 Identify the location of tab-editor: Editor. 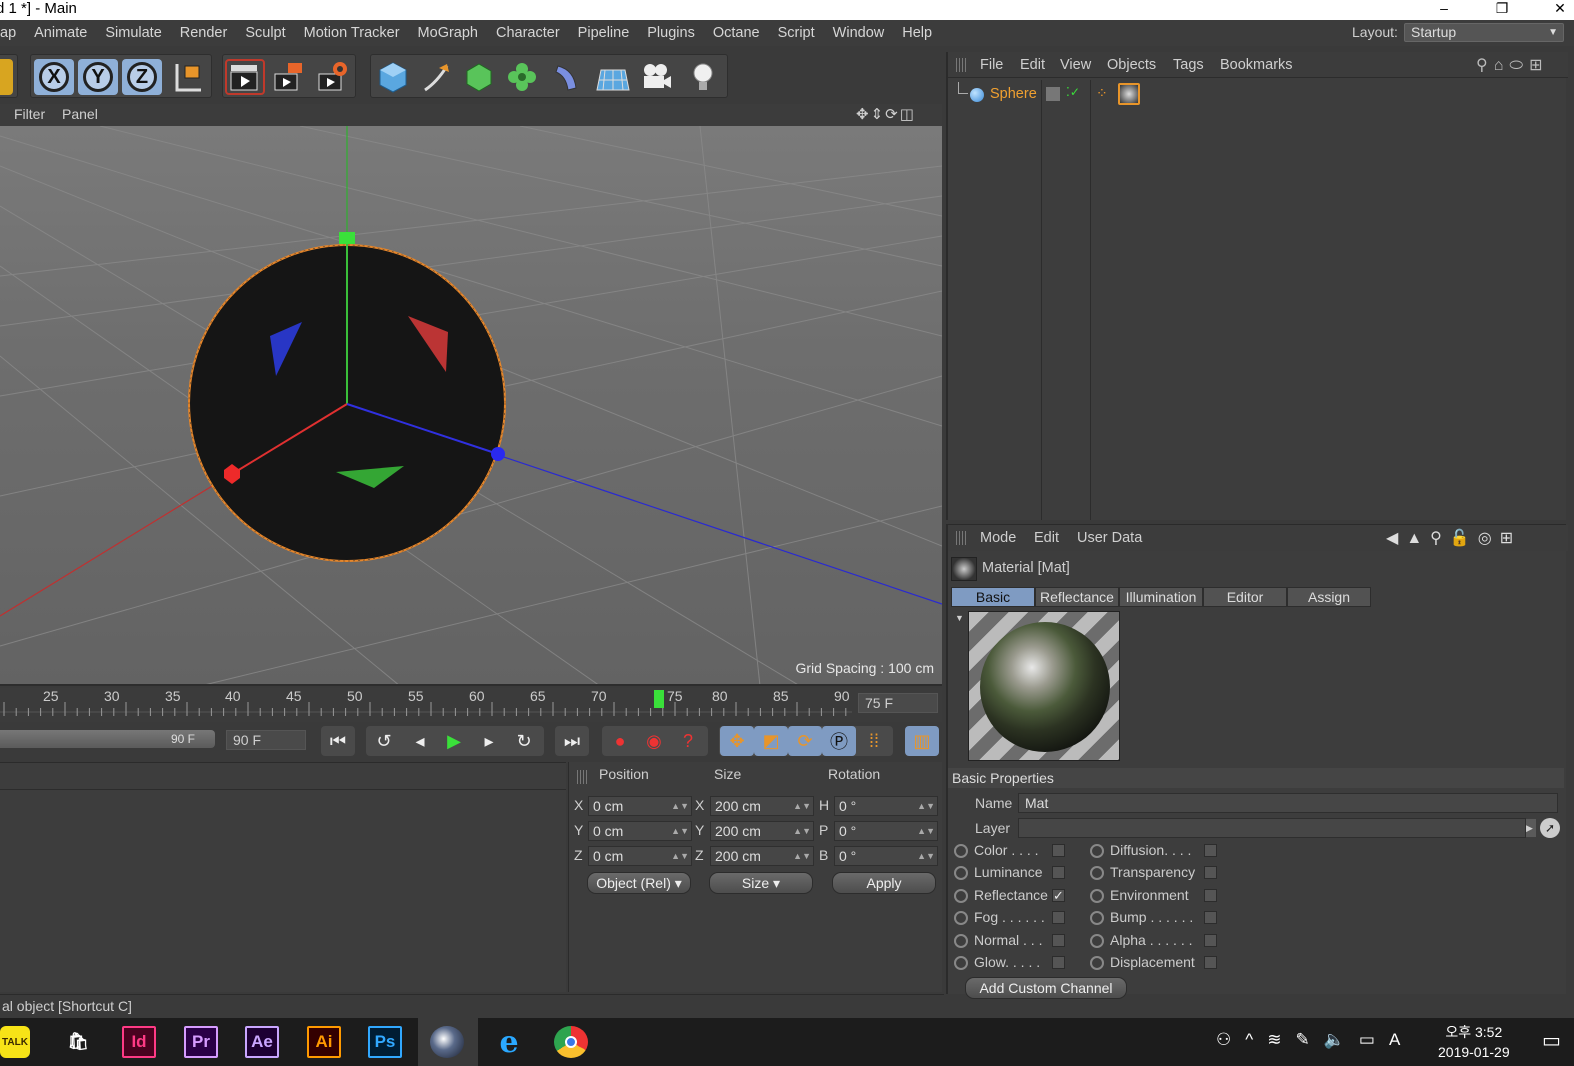
(1245, 597).